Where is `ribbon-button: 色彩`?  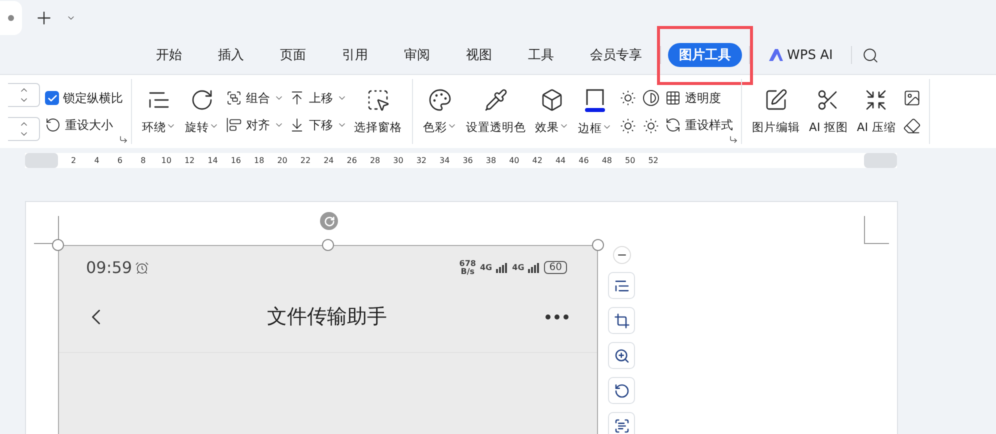 ribbon-button: 色彩 is located at coordinates (440, 111).